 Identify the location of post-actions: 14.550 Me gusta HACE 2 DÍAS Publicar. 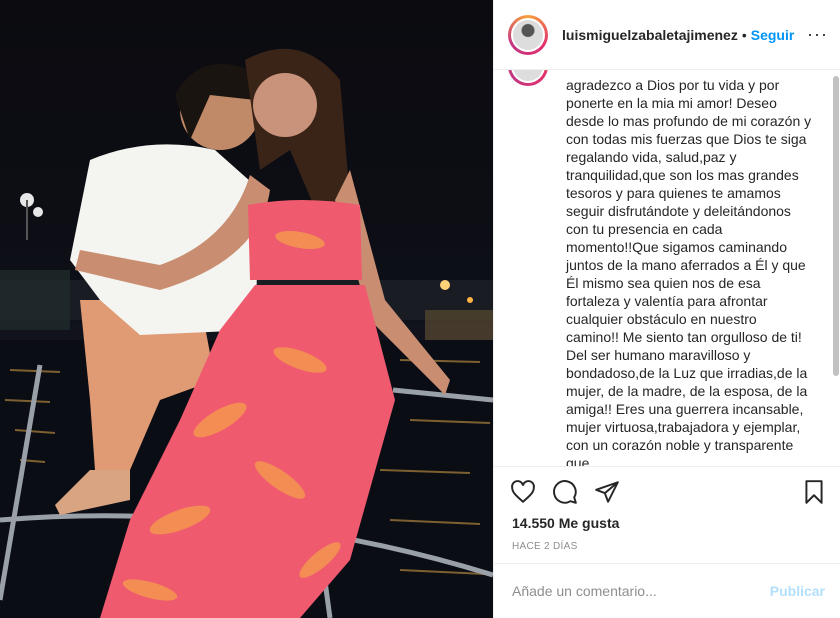
(667, 541).